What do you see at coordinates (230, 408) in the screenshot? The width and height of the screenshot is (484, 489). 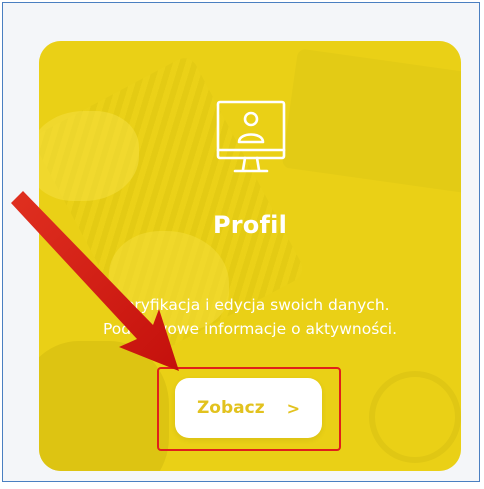 I see `view-button-label: Zobacz` at bounding box center [230, 408].